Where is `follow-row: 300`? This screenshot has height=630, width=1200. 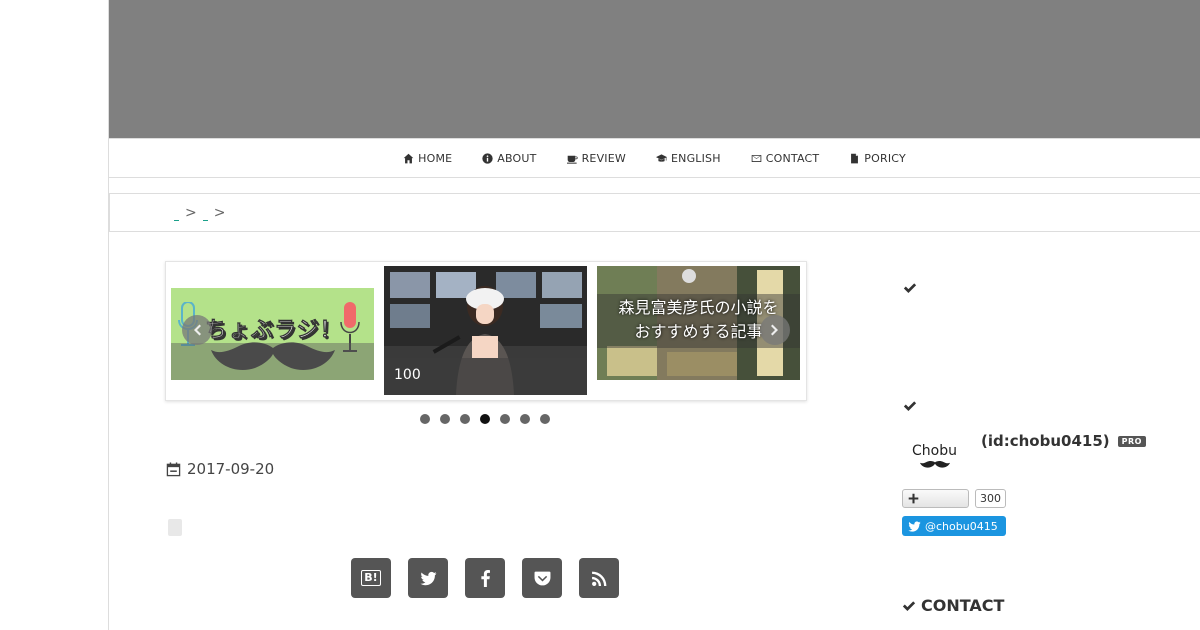
follow-row: 300 is located at coordinates (954, 498).